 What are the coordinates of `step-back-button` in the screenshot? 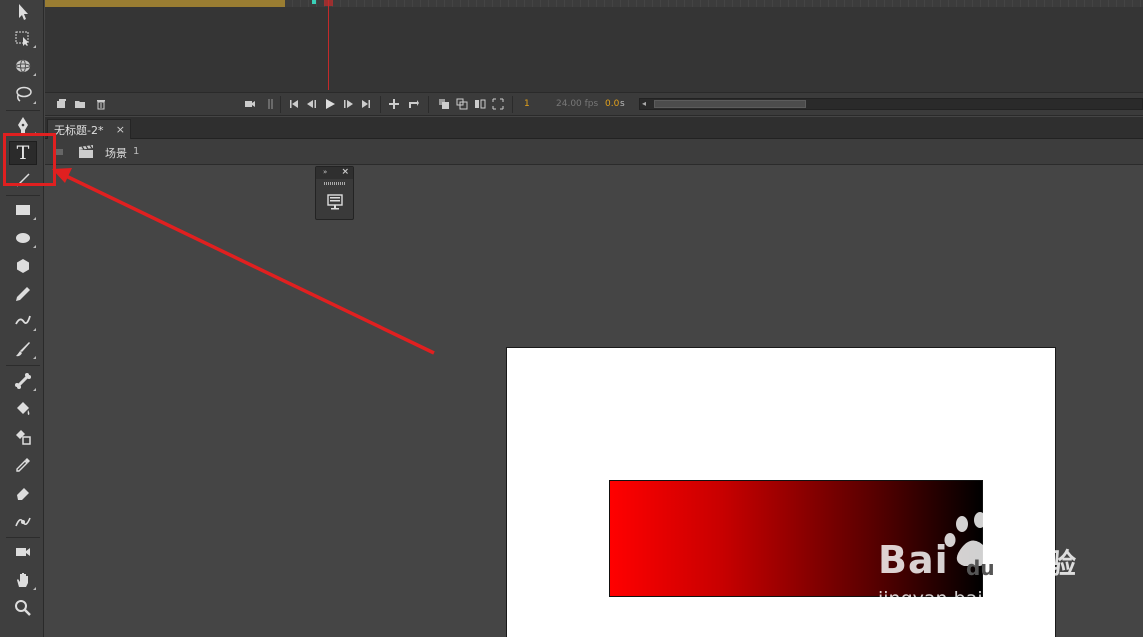 It's located at (312, 104).